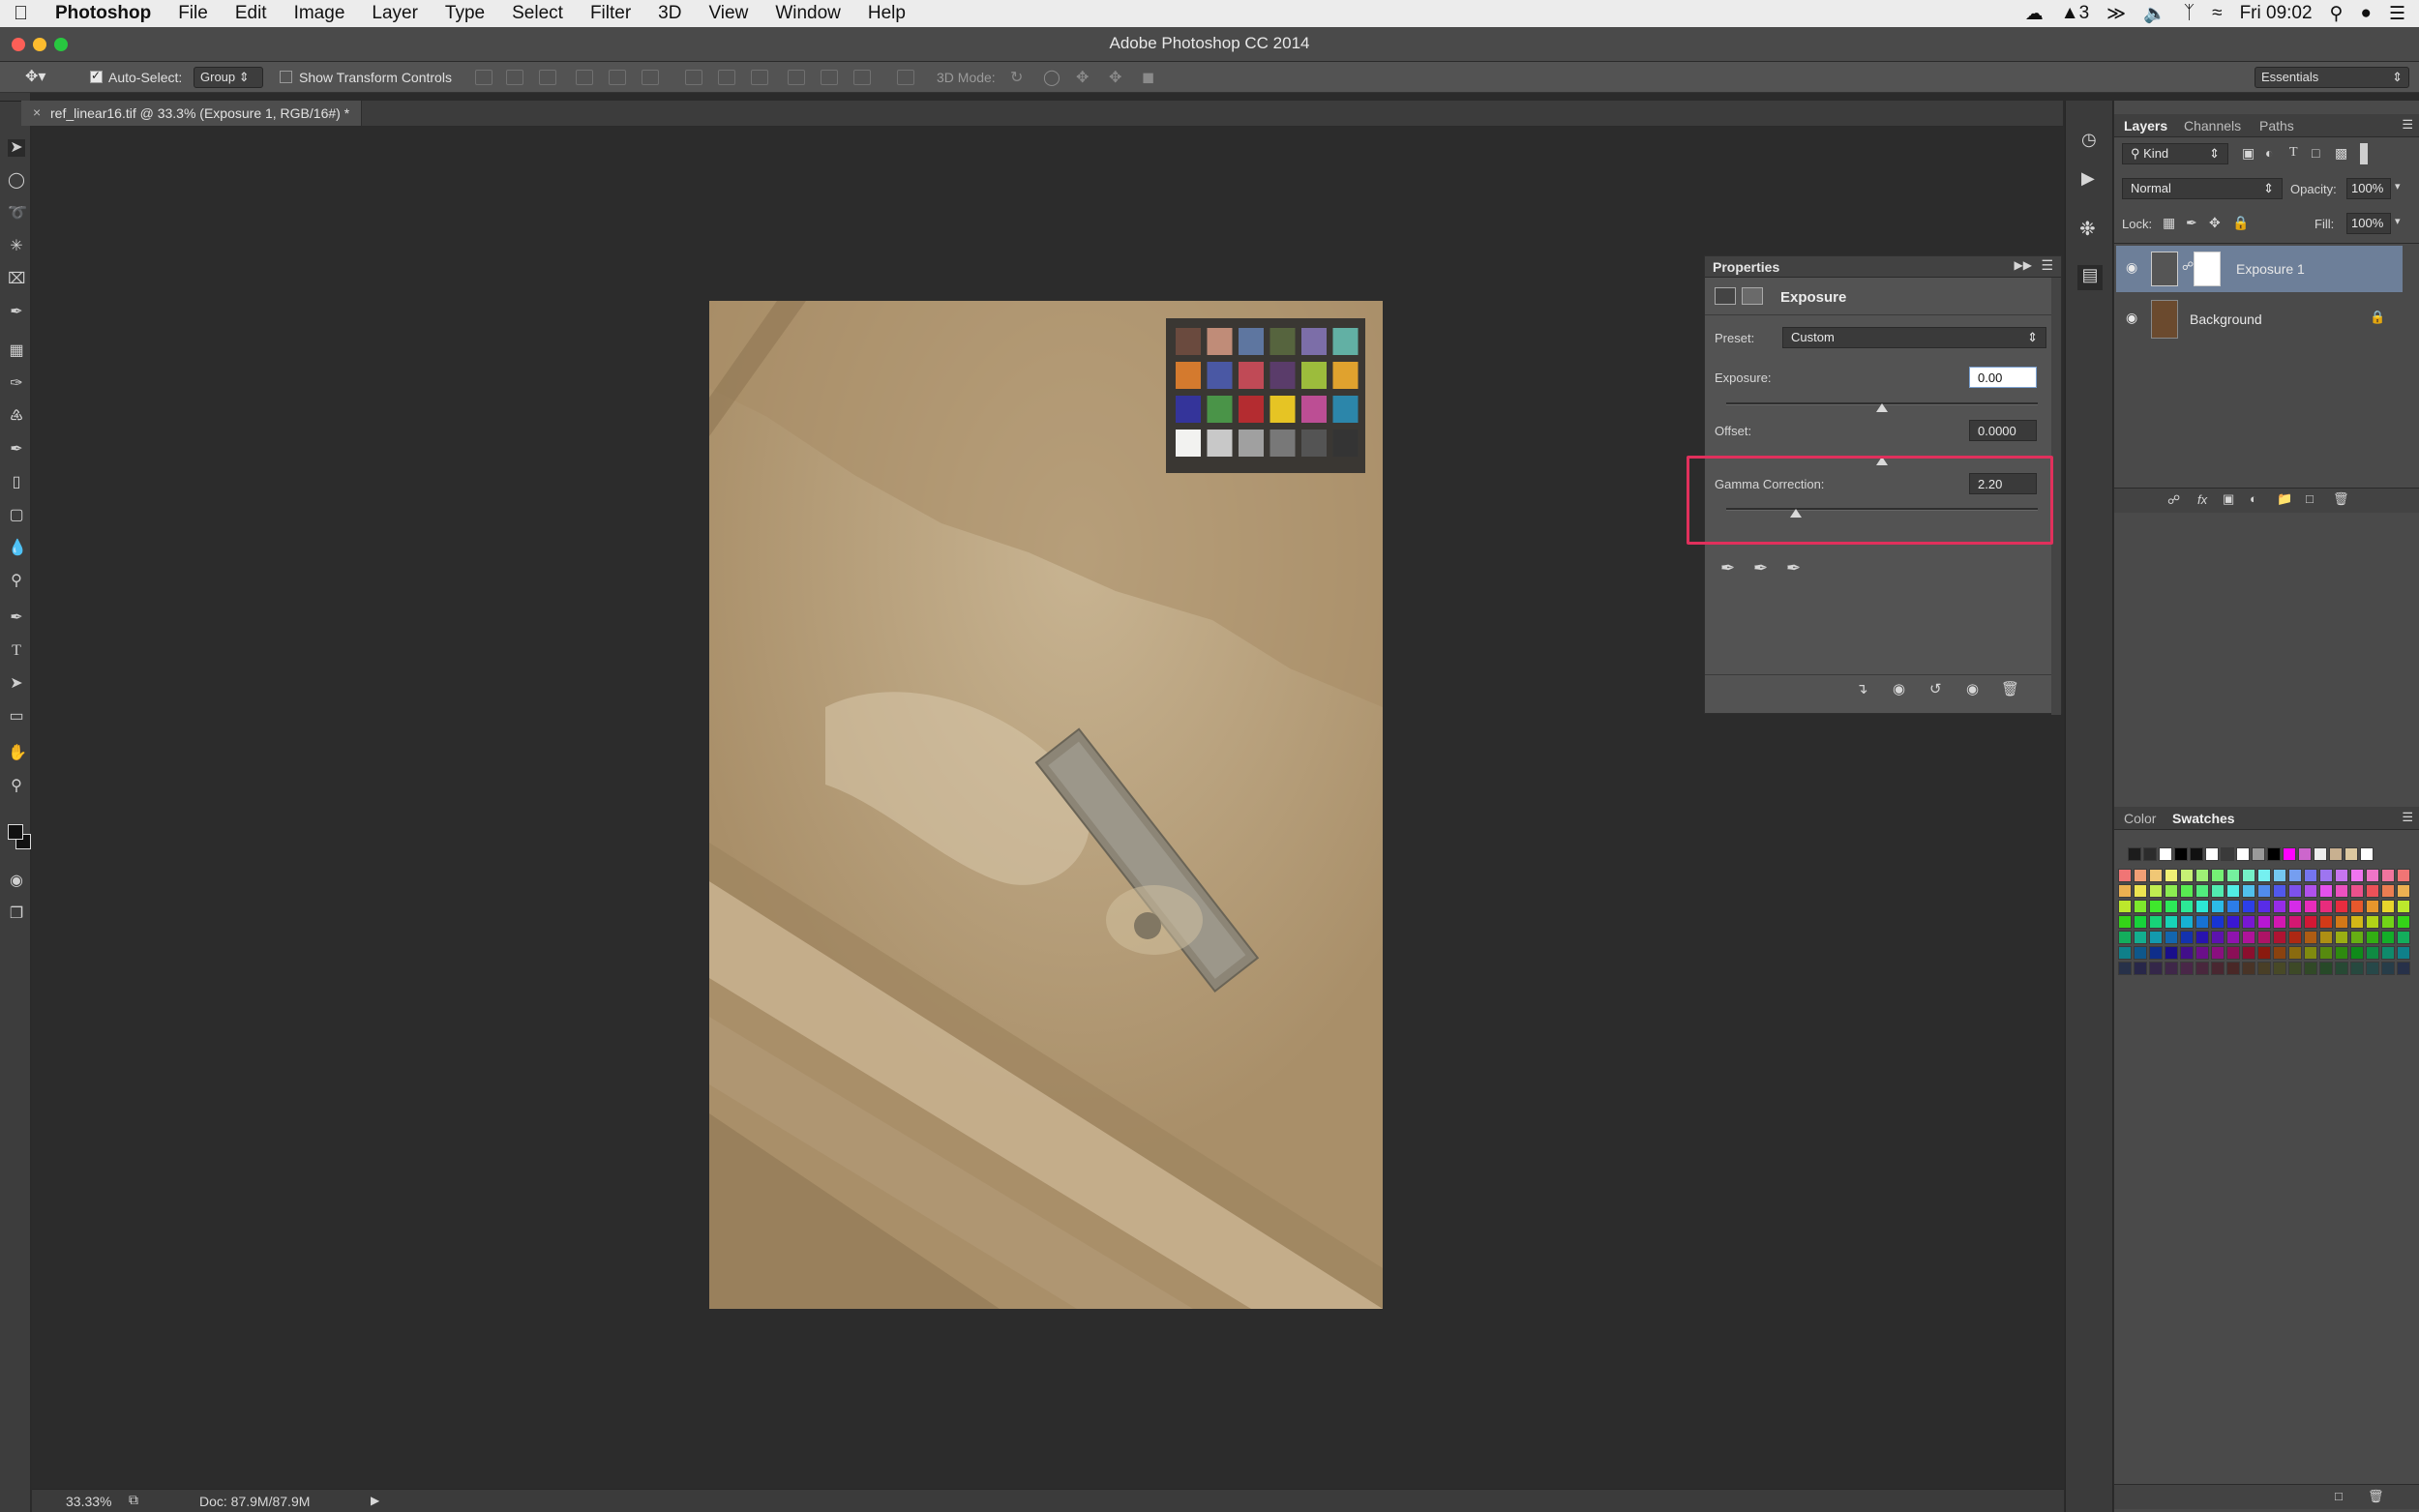 Image resolution: width=2419 pixels, height=1512 pixels. What do you see at coordinates (2087, 229) in the screenshot?
I see `adjustments-panel-icon: ❉` at bounding box center [2087, 229].